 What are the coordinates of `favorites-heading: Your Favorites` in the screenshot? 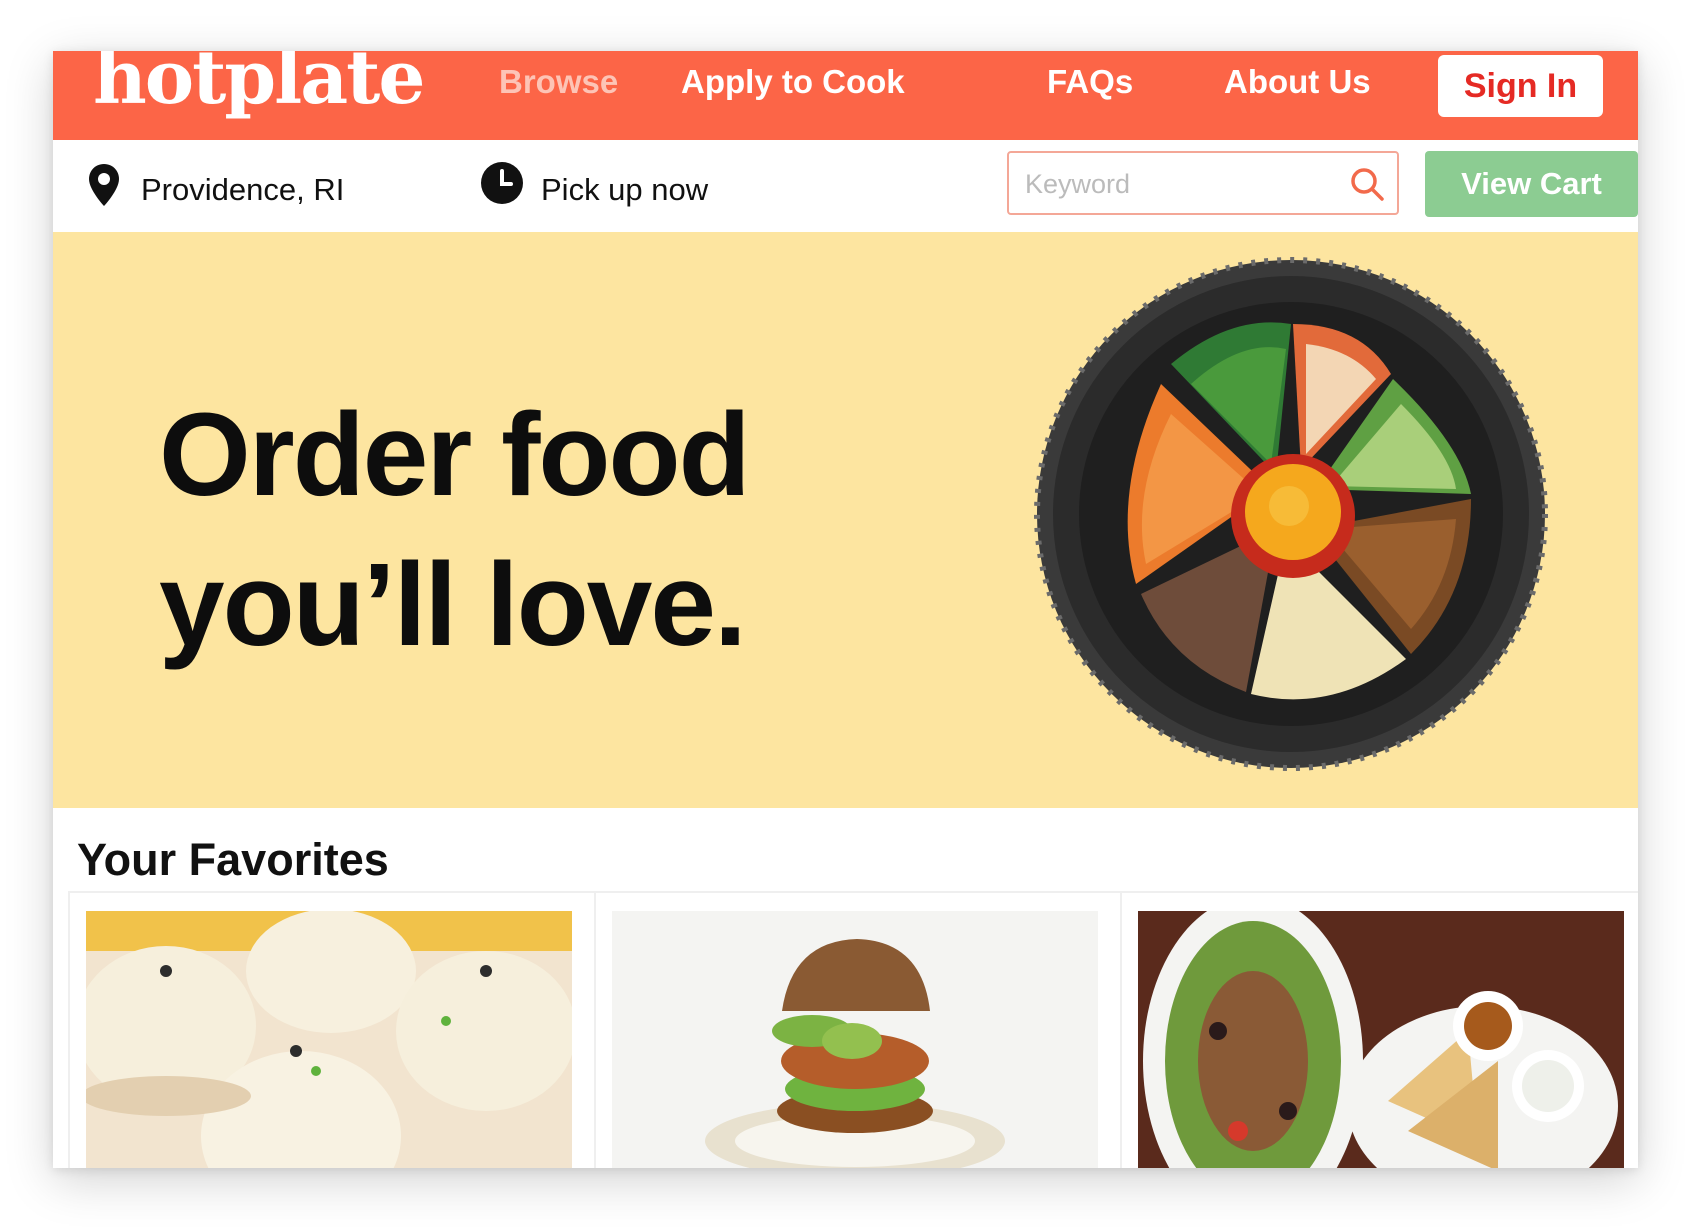 It's located at (233, 859).